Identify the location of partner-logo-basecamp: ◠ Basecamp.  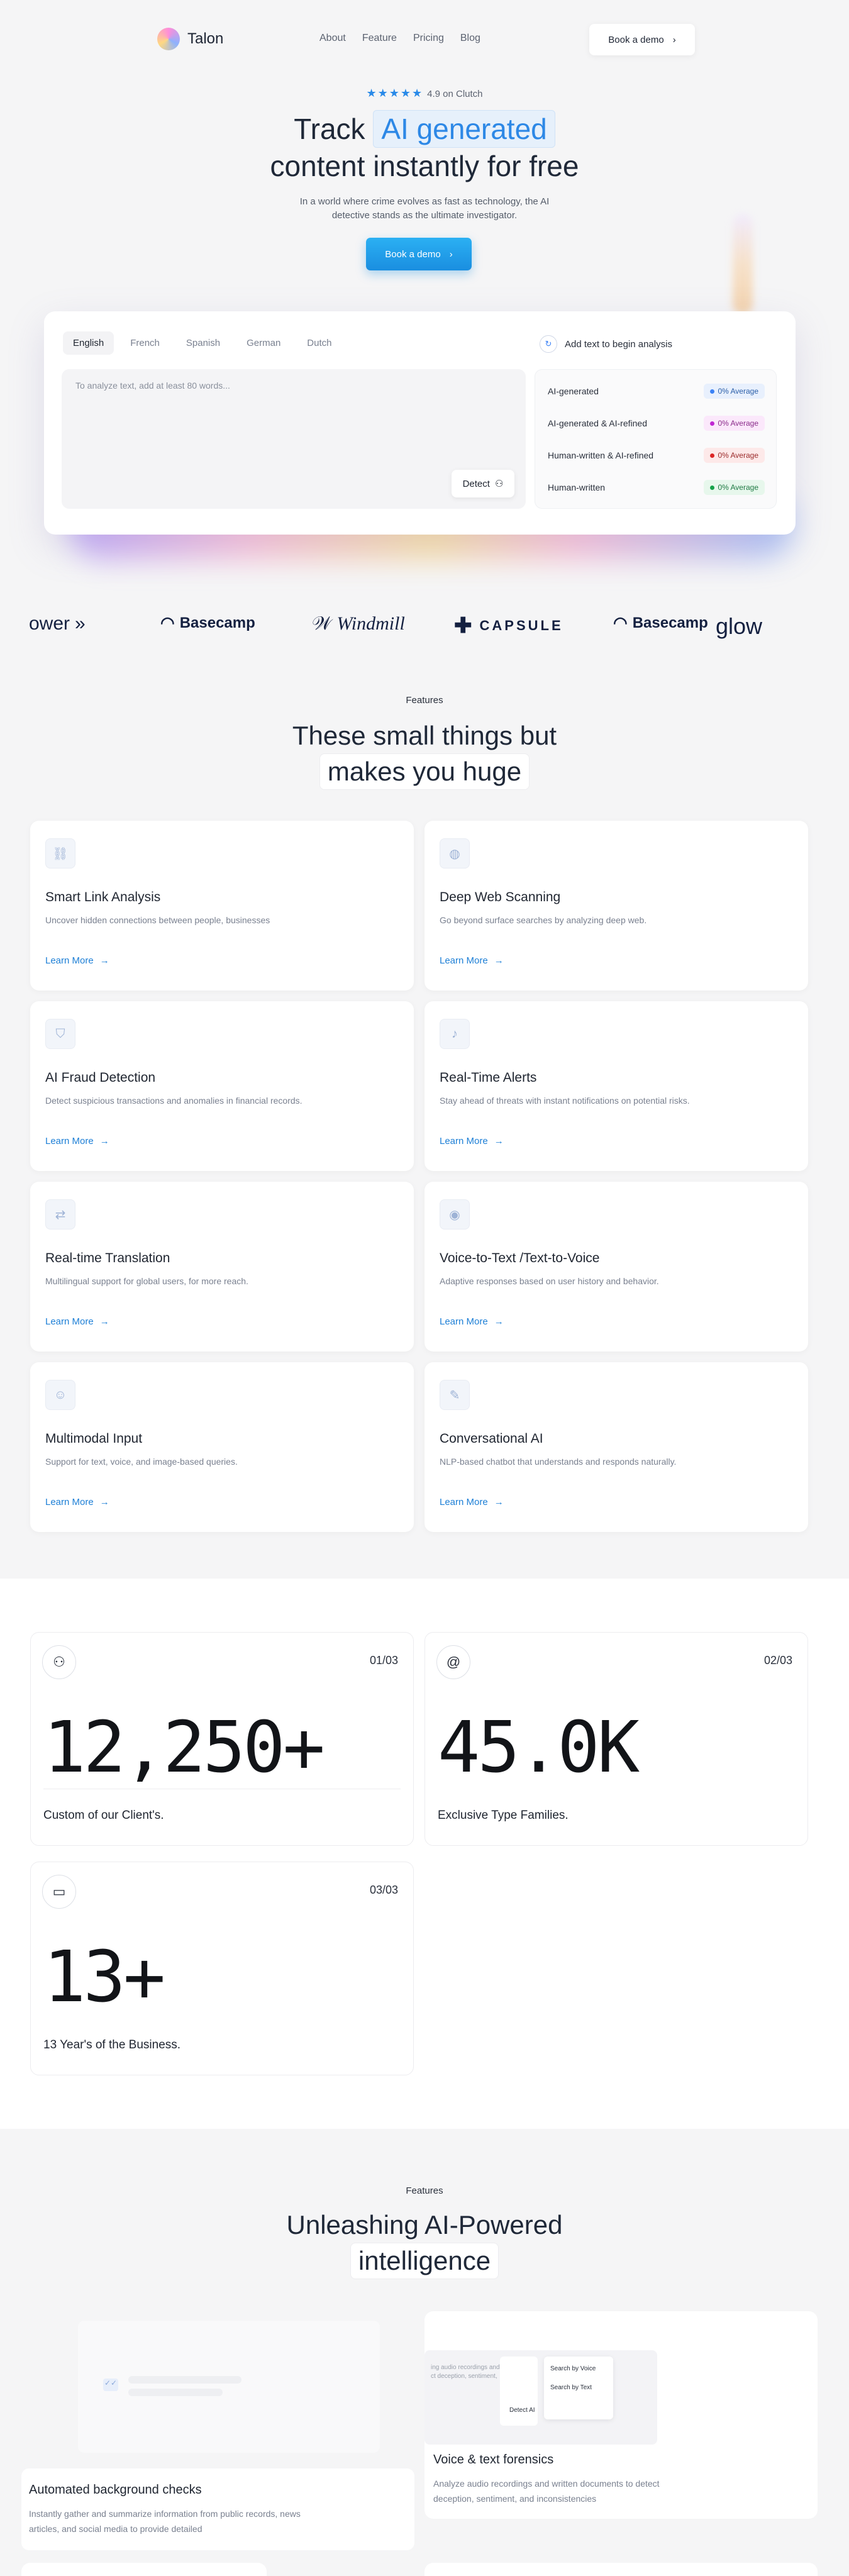
(207, 622).